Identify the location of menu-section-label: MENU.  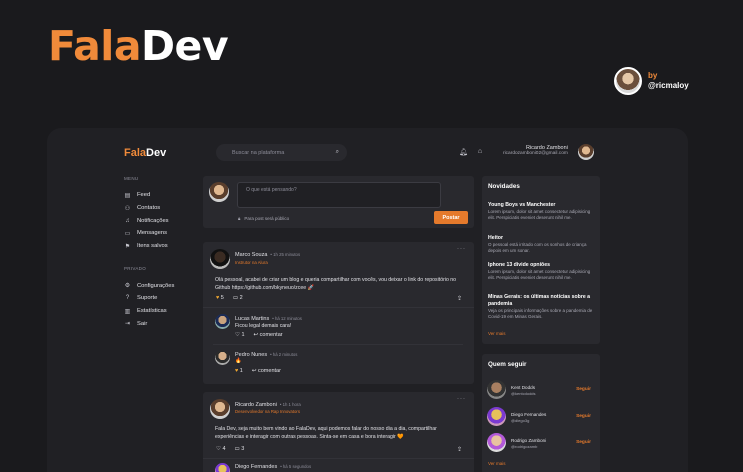
(131, 178).